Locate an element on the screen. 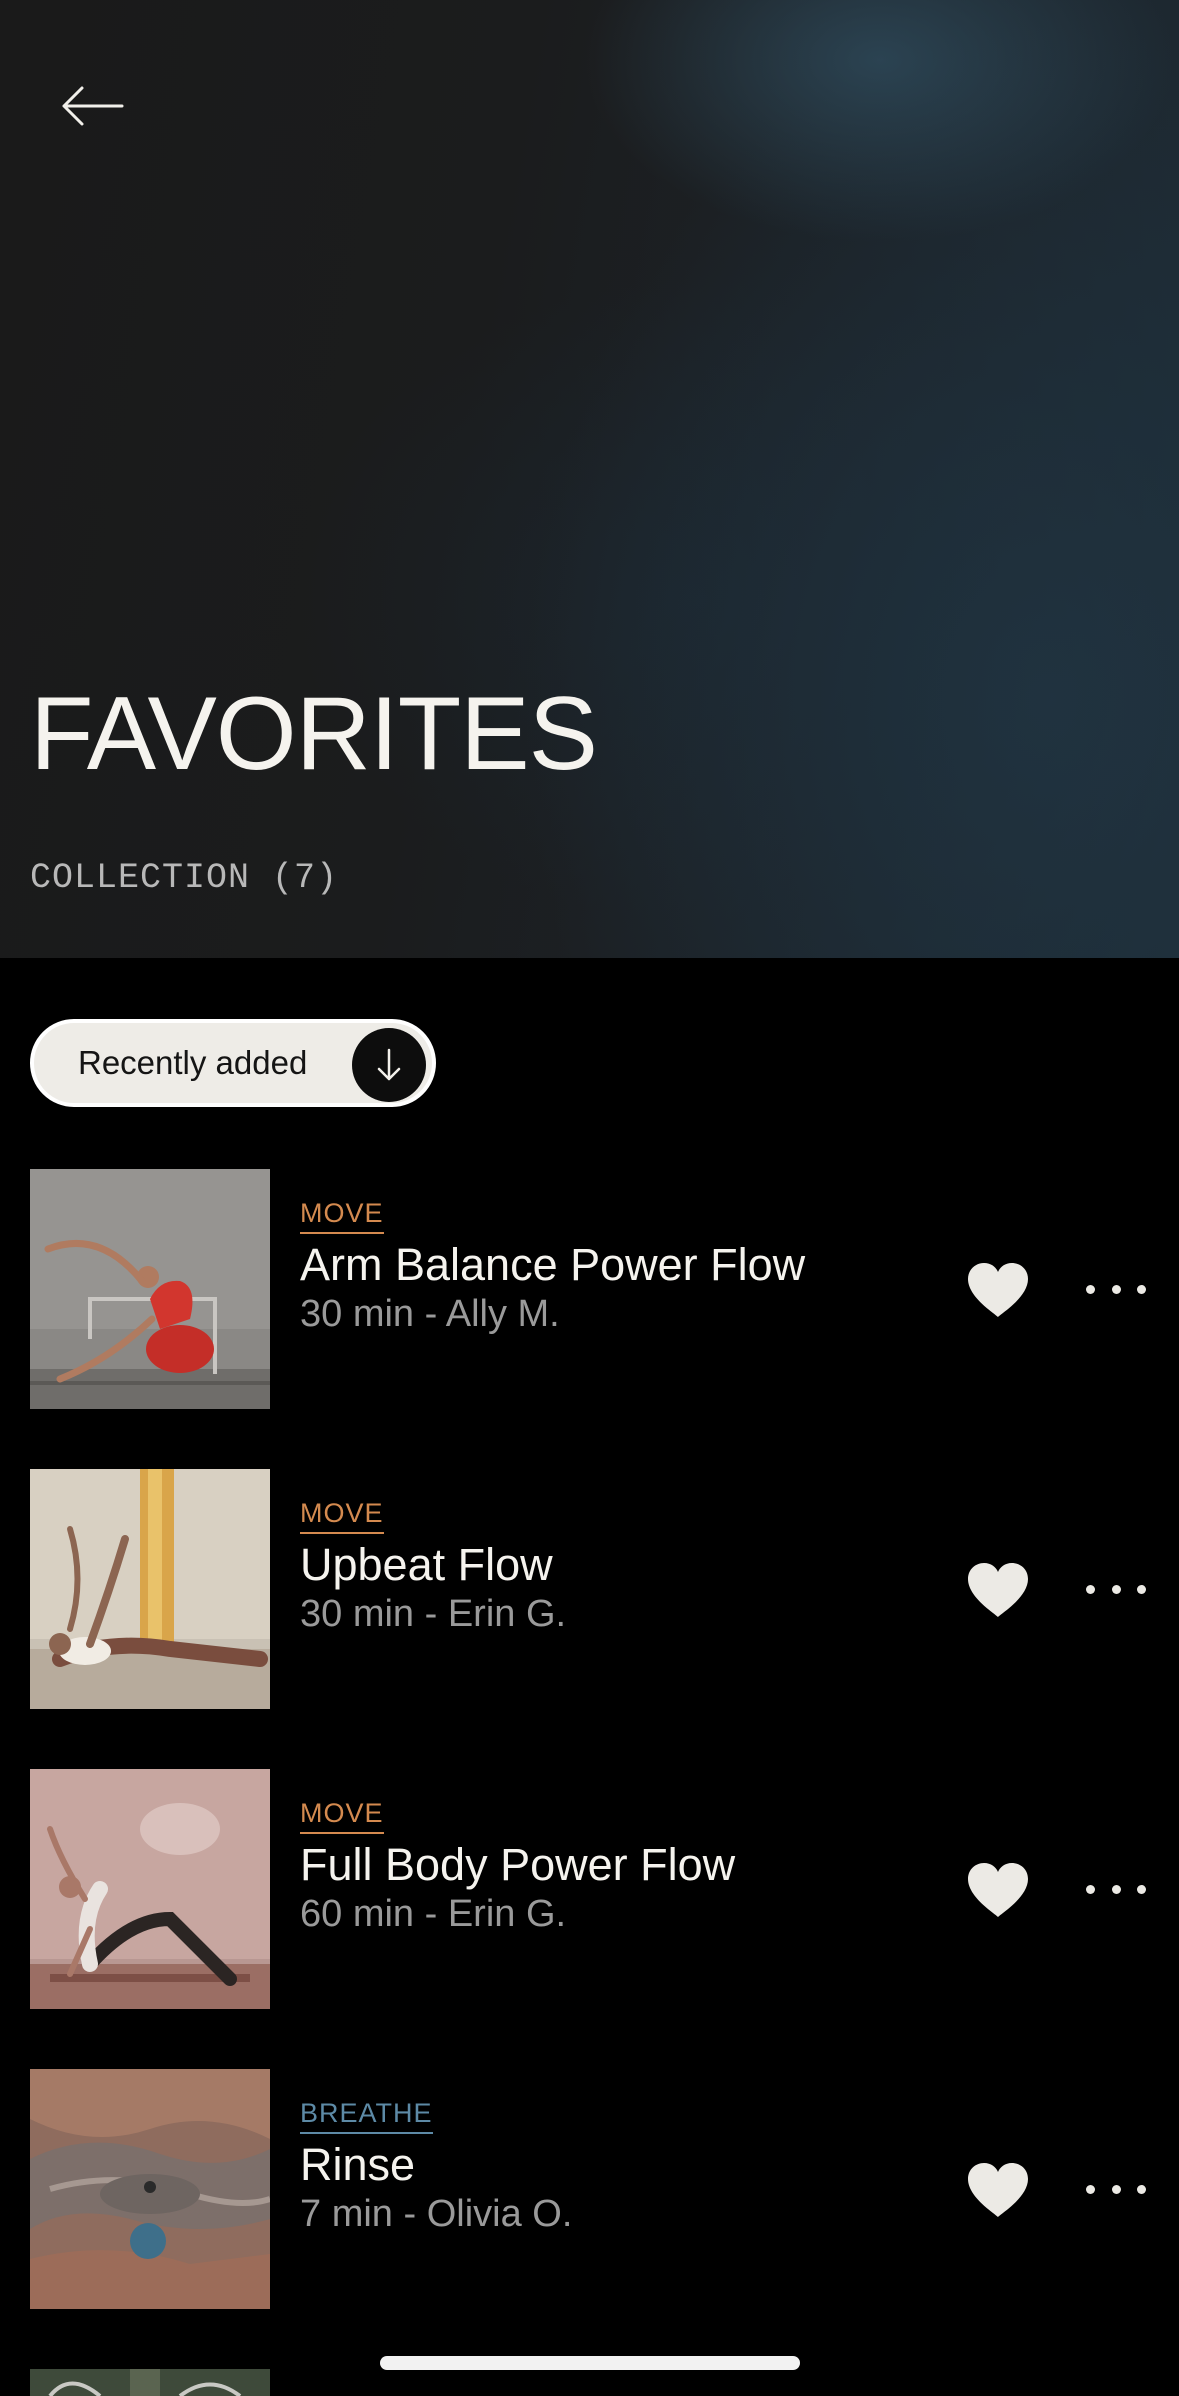 The image size is (1179, 2396). list-item is located at coordinates (589, 2382).